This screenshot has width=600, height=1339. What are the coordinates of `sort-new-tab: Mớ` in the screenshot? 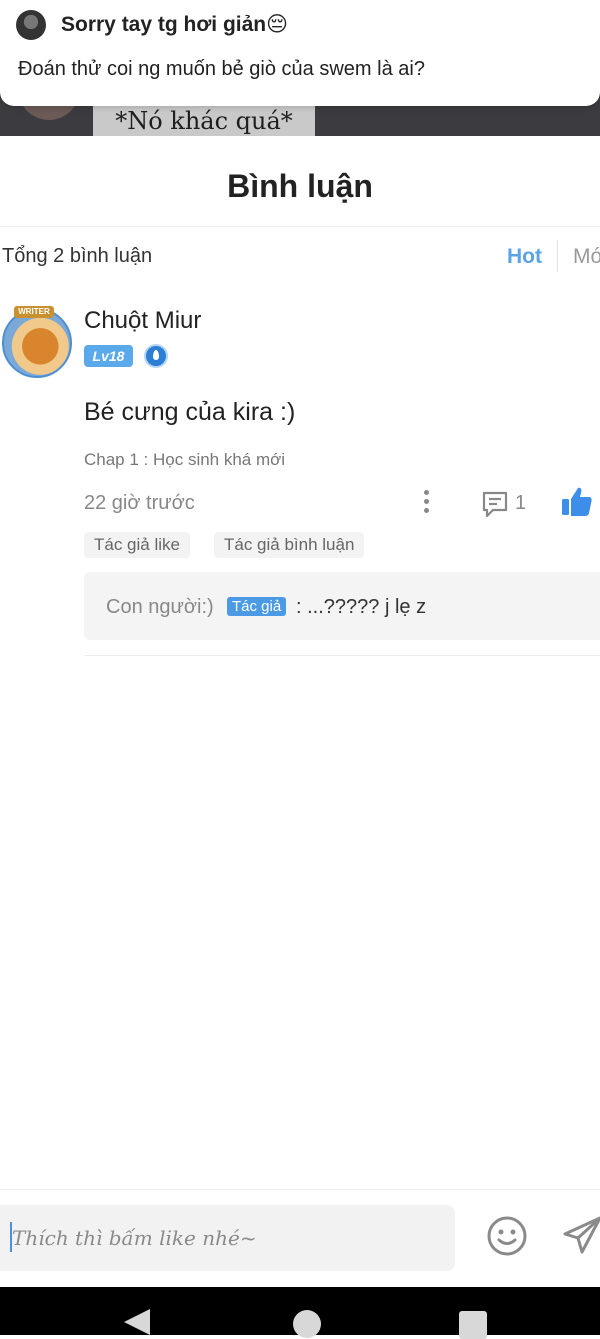 It's located at (586, 257).